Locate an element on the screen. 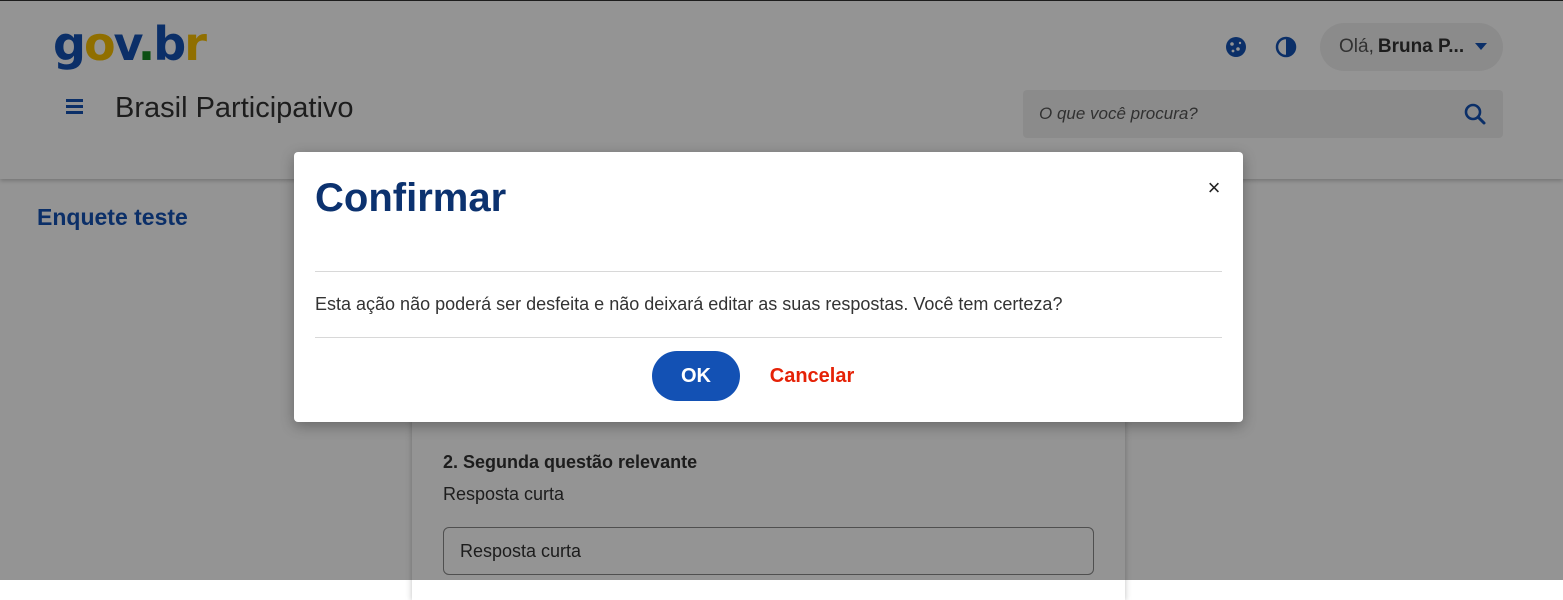  cancel-button: Cancelar is located at coordinates (812, 376).